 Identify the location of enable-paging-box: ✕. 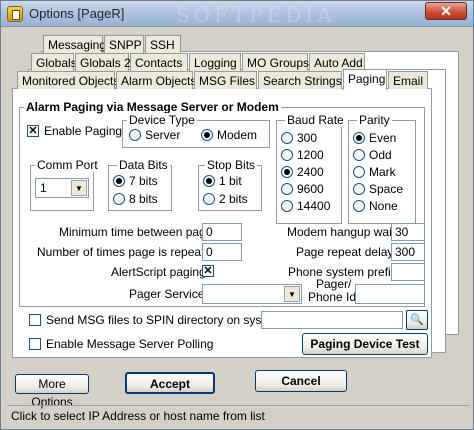
(33, 131).